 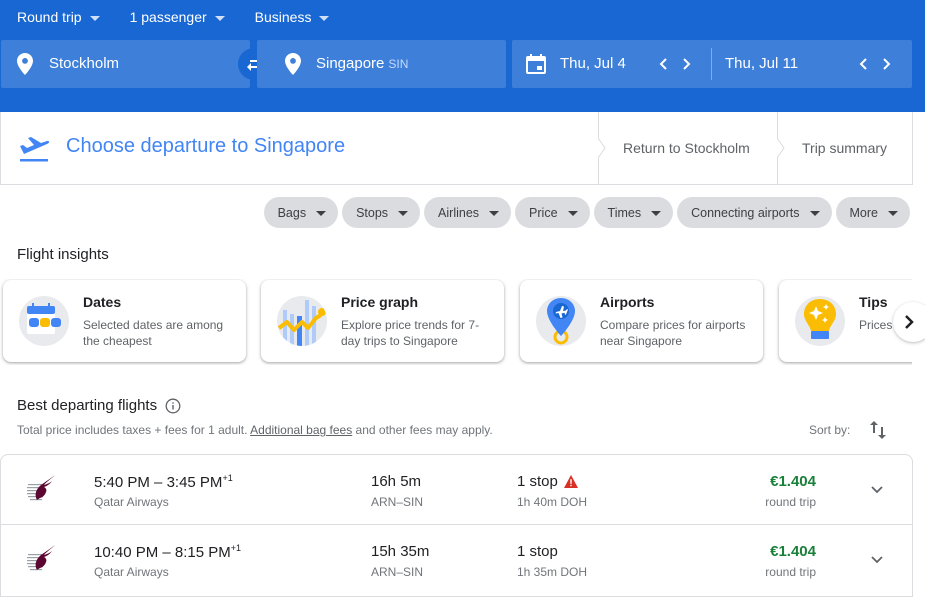 What do you see at coordinates (422, 430) in the screenshot?
I see `price-note-suffix: and other fees may apply.` at bounding box center [422, 430].